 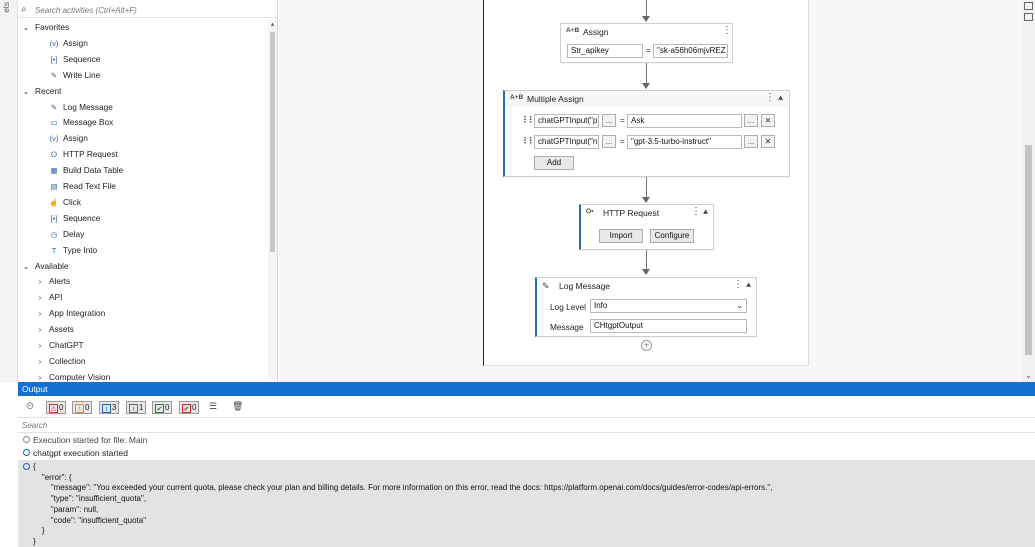 I want to click on activities-search: ⌕ Search activities (Ctrl+Alt+F), so click(x=147, y=11).